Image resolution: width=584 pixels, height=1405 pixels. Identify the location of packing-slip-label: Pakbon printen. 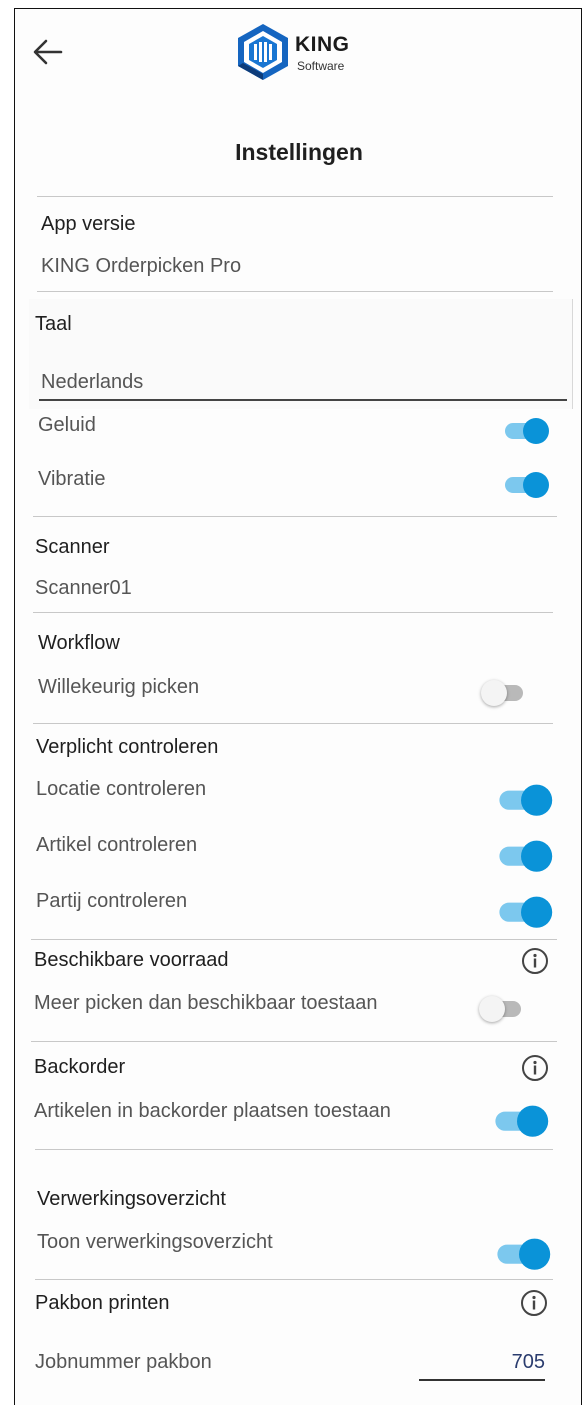
(102, 1303).